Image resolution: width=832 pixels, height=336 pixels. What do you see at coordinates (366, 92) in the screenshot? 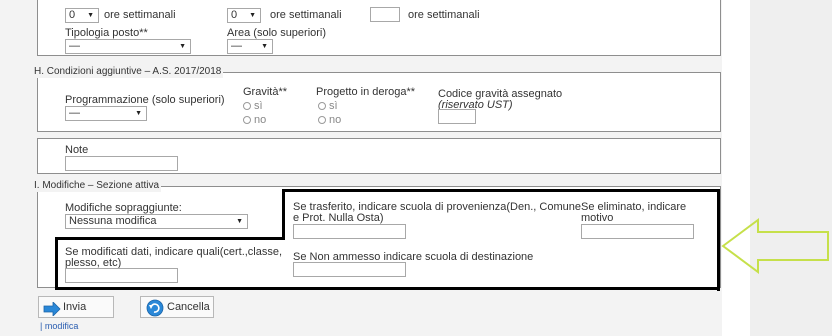
I see `progetto-deroga-label: Progetto in deroga**` at bounding box center [366, 92].